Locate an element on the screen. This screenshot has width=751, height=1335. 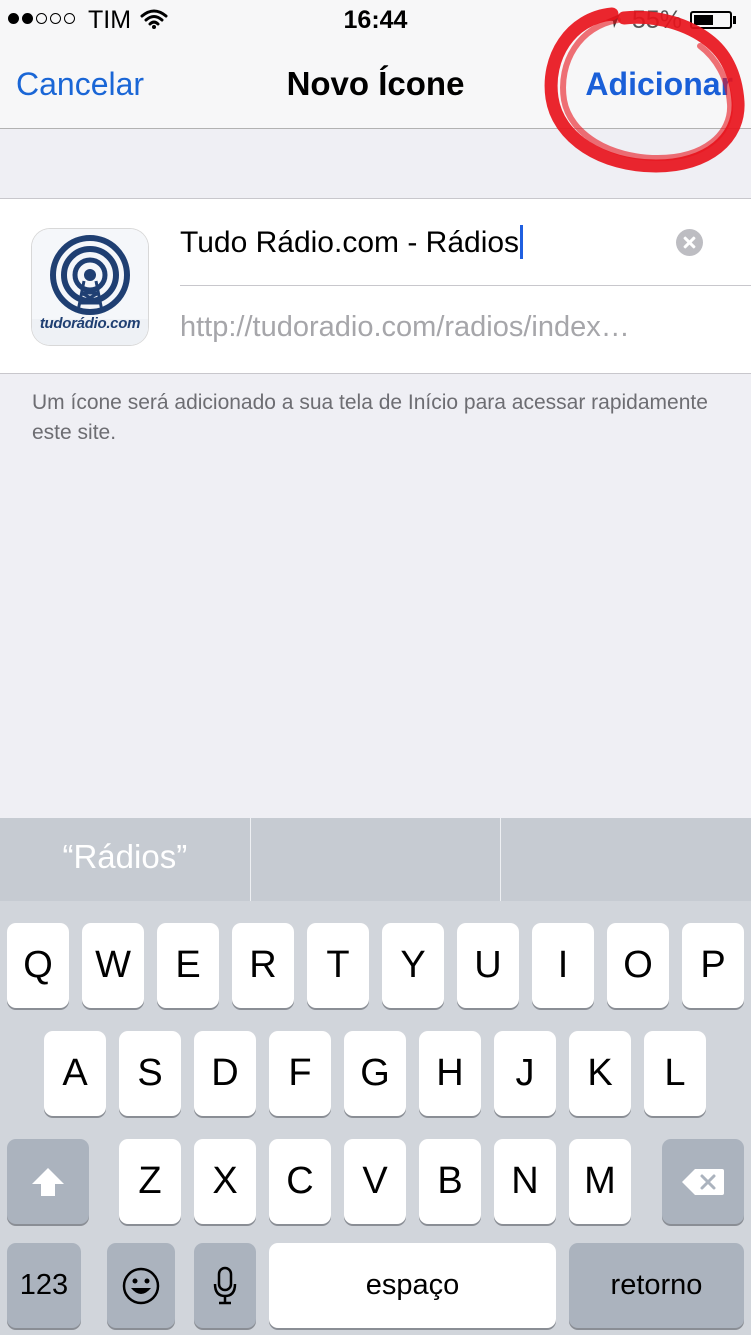
numbers-key: 123 is located at coordinates (44, 1285).